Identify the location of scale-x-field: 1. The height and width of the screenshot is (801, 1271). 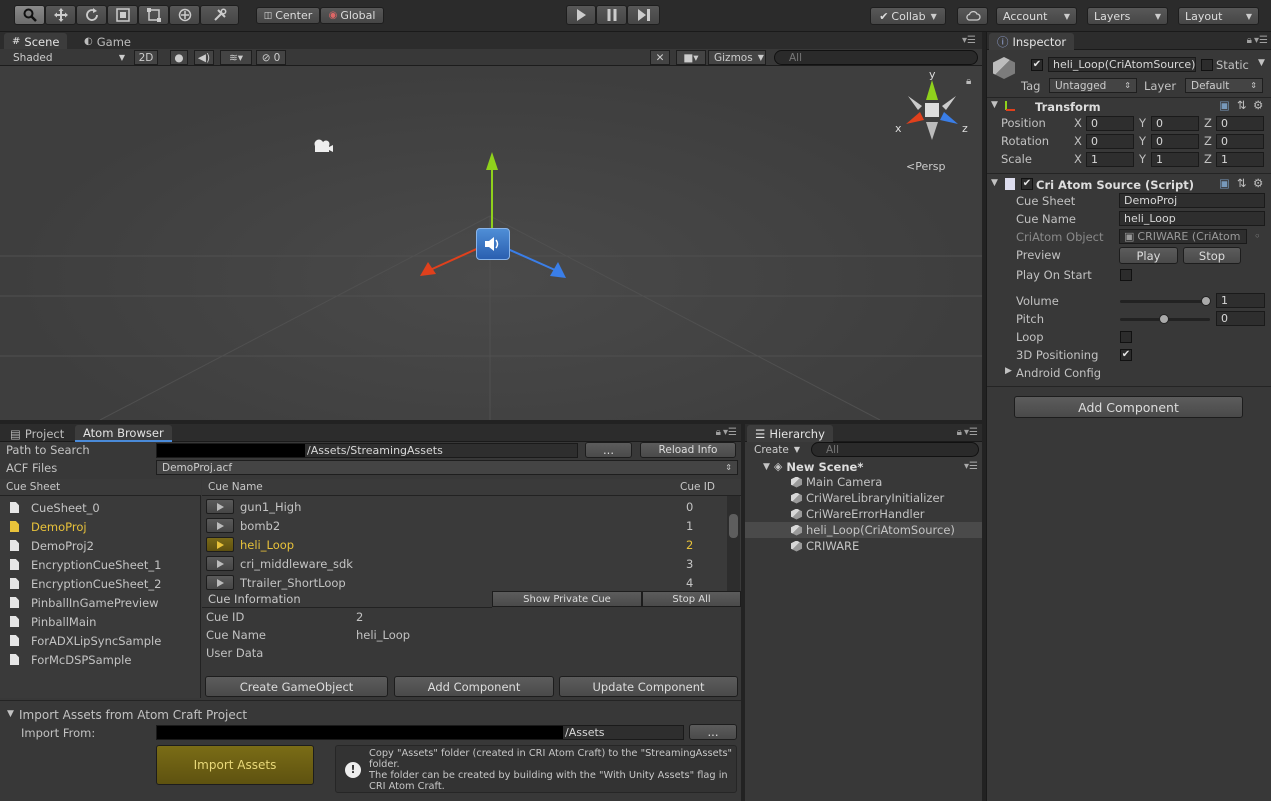
(1110, 159).